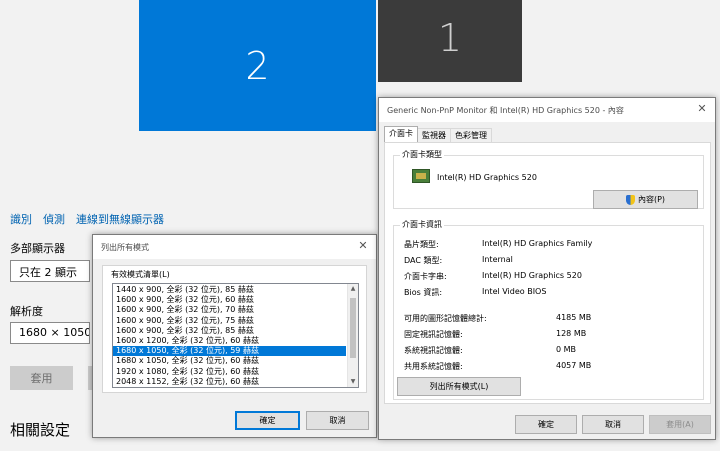  Describe the element at coordinates (680, 424) in the screenshot. I see `properties-apply-button: 套用(A)` at that location.